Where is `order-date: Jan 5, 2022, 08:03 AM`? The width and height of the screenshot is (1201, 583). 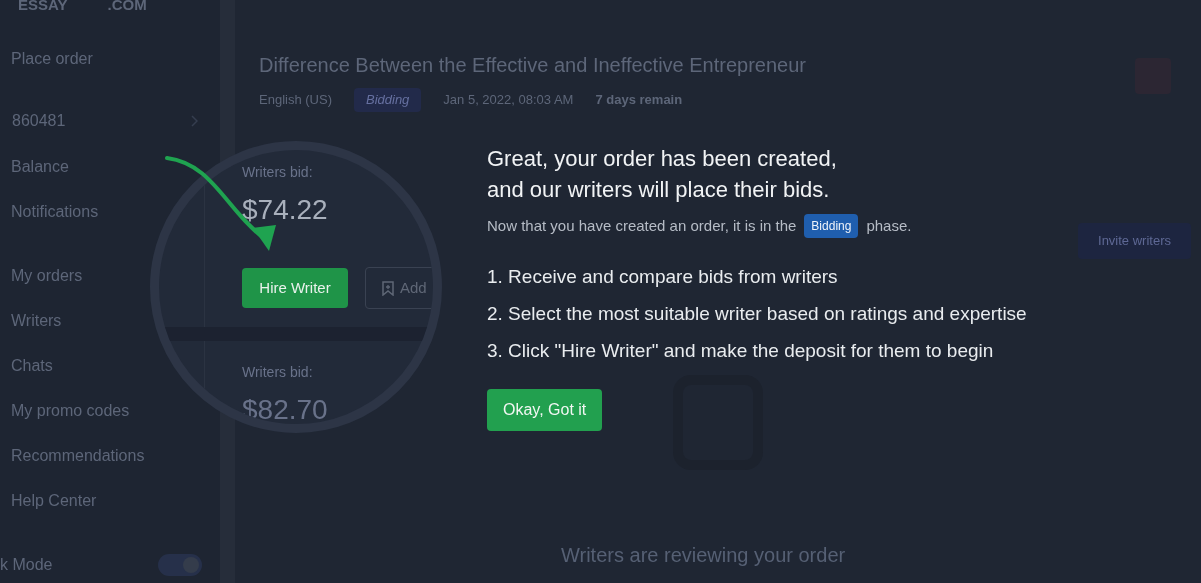 order-date: Jan 5, 2022, 08:03 AM is located at coordinates (508, 100).